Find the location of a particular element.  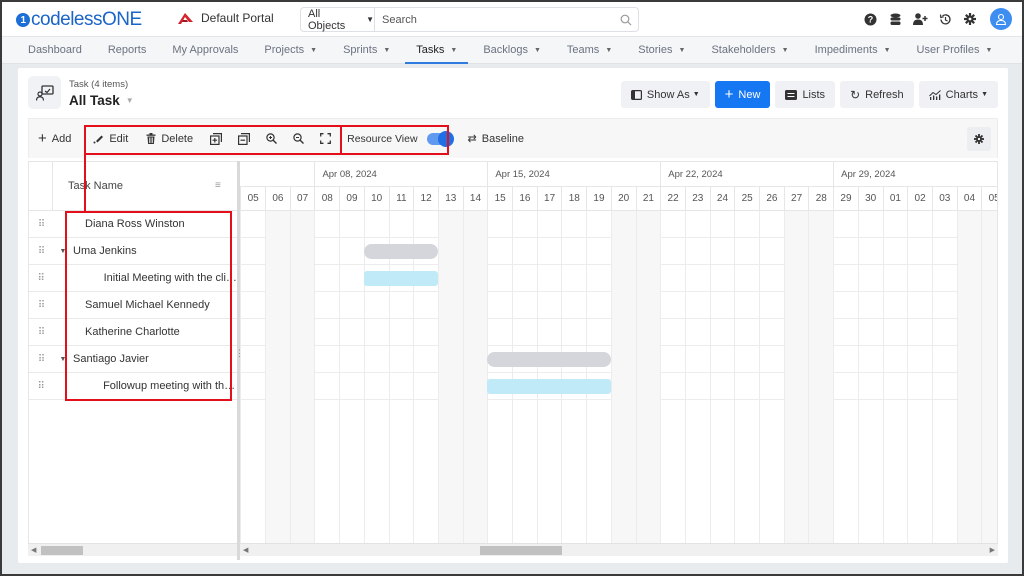

baseline-label: Baseline is located at coordinates (502, 138).